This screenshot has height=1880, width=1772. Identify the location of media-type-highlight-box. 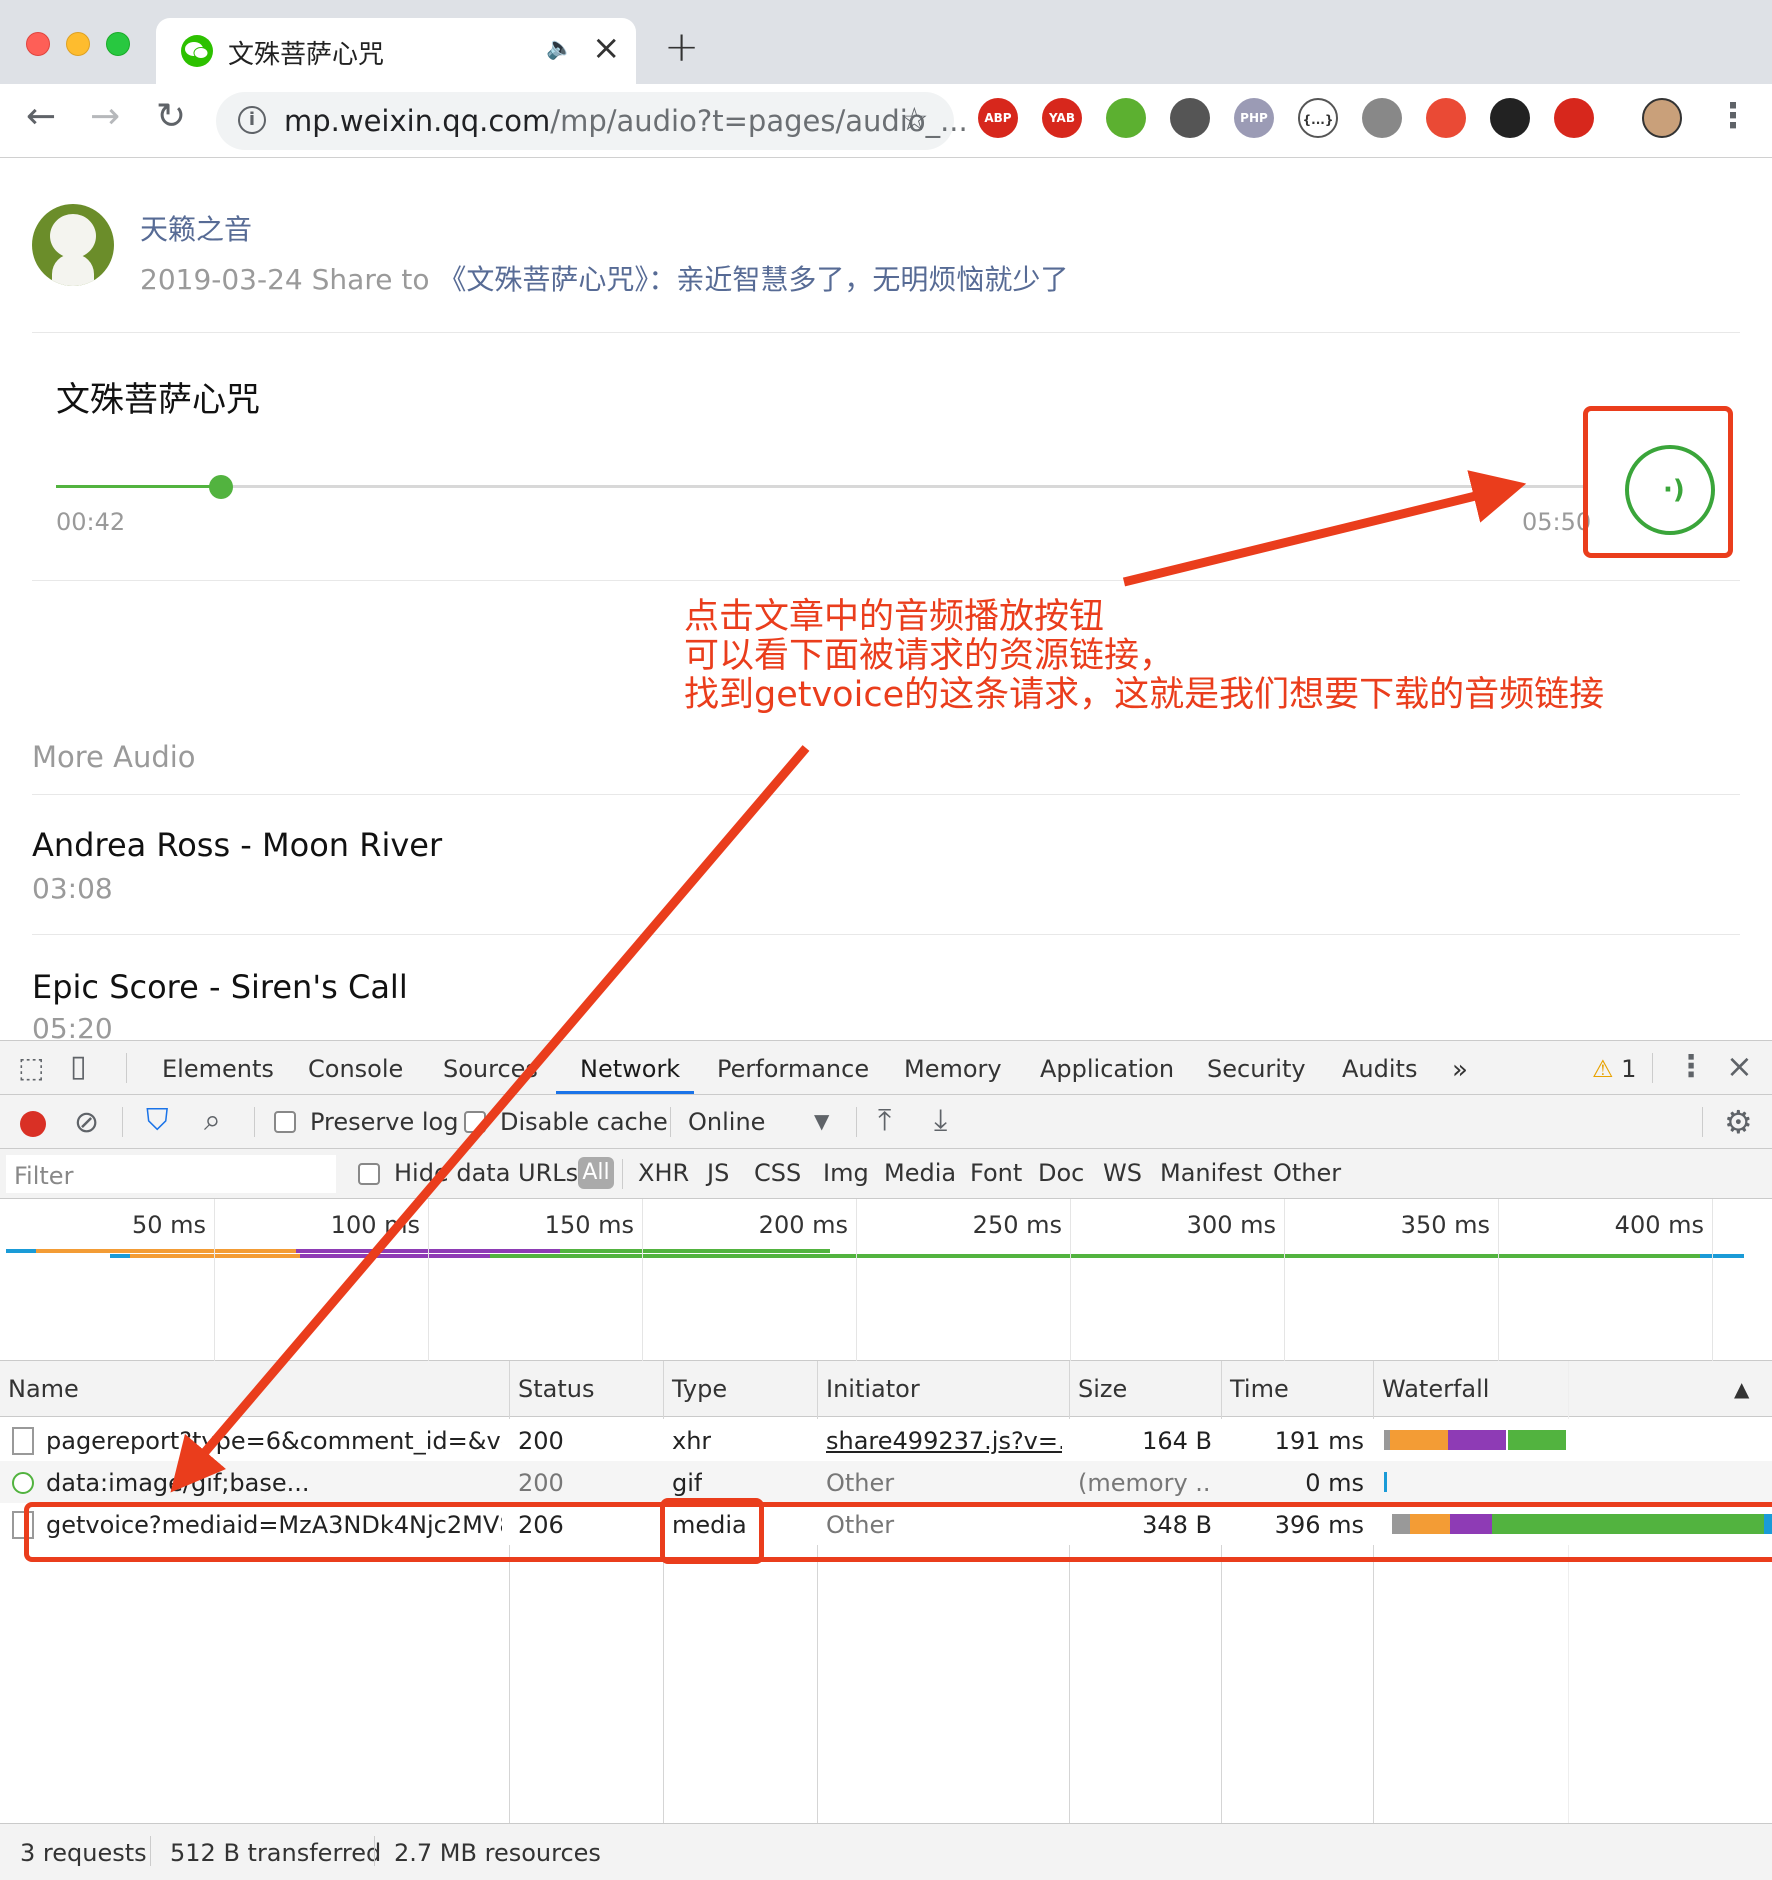
(712, 1531).